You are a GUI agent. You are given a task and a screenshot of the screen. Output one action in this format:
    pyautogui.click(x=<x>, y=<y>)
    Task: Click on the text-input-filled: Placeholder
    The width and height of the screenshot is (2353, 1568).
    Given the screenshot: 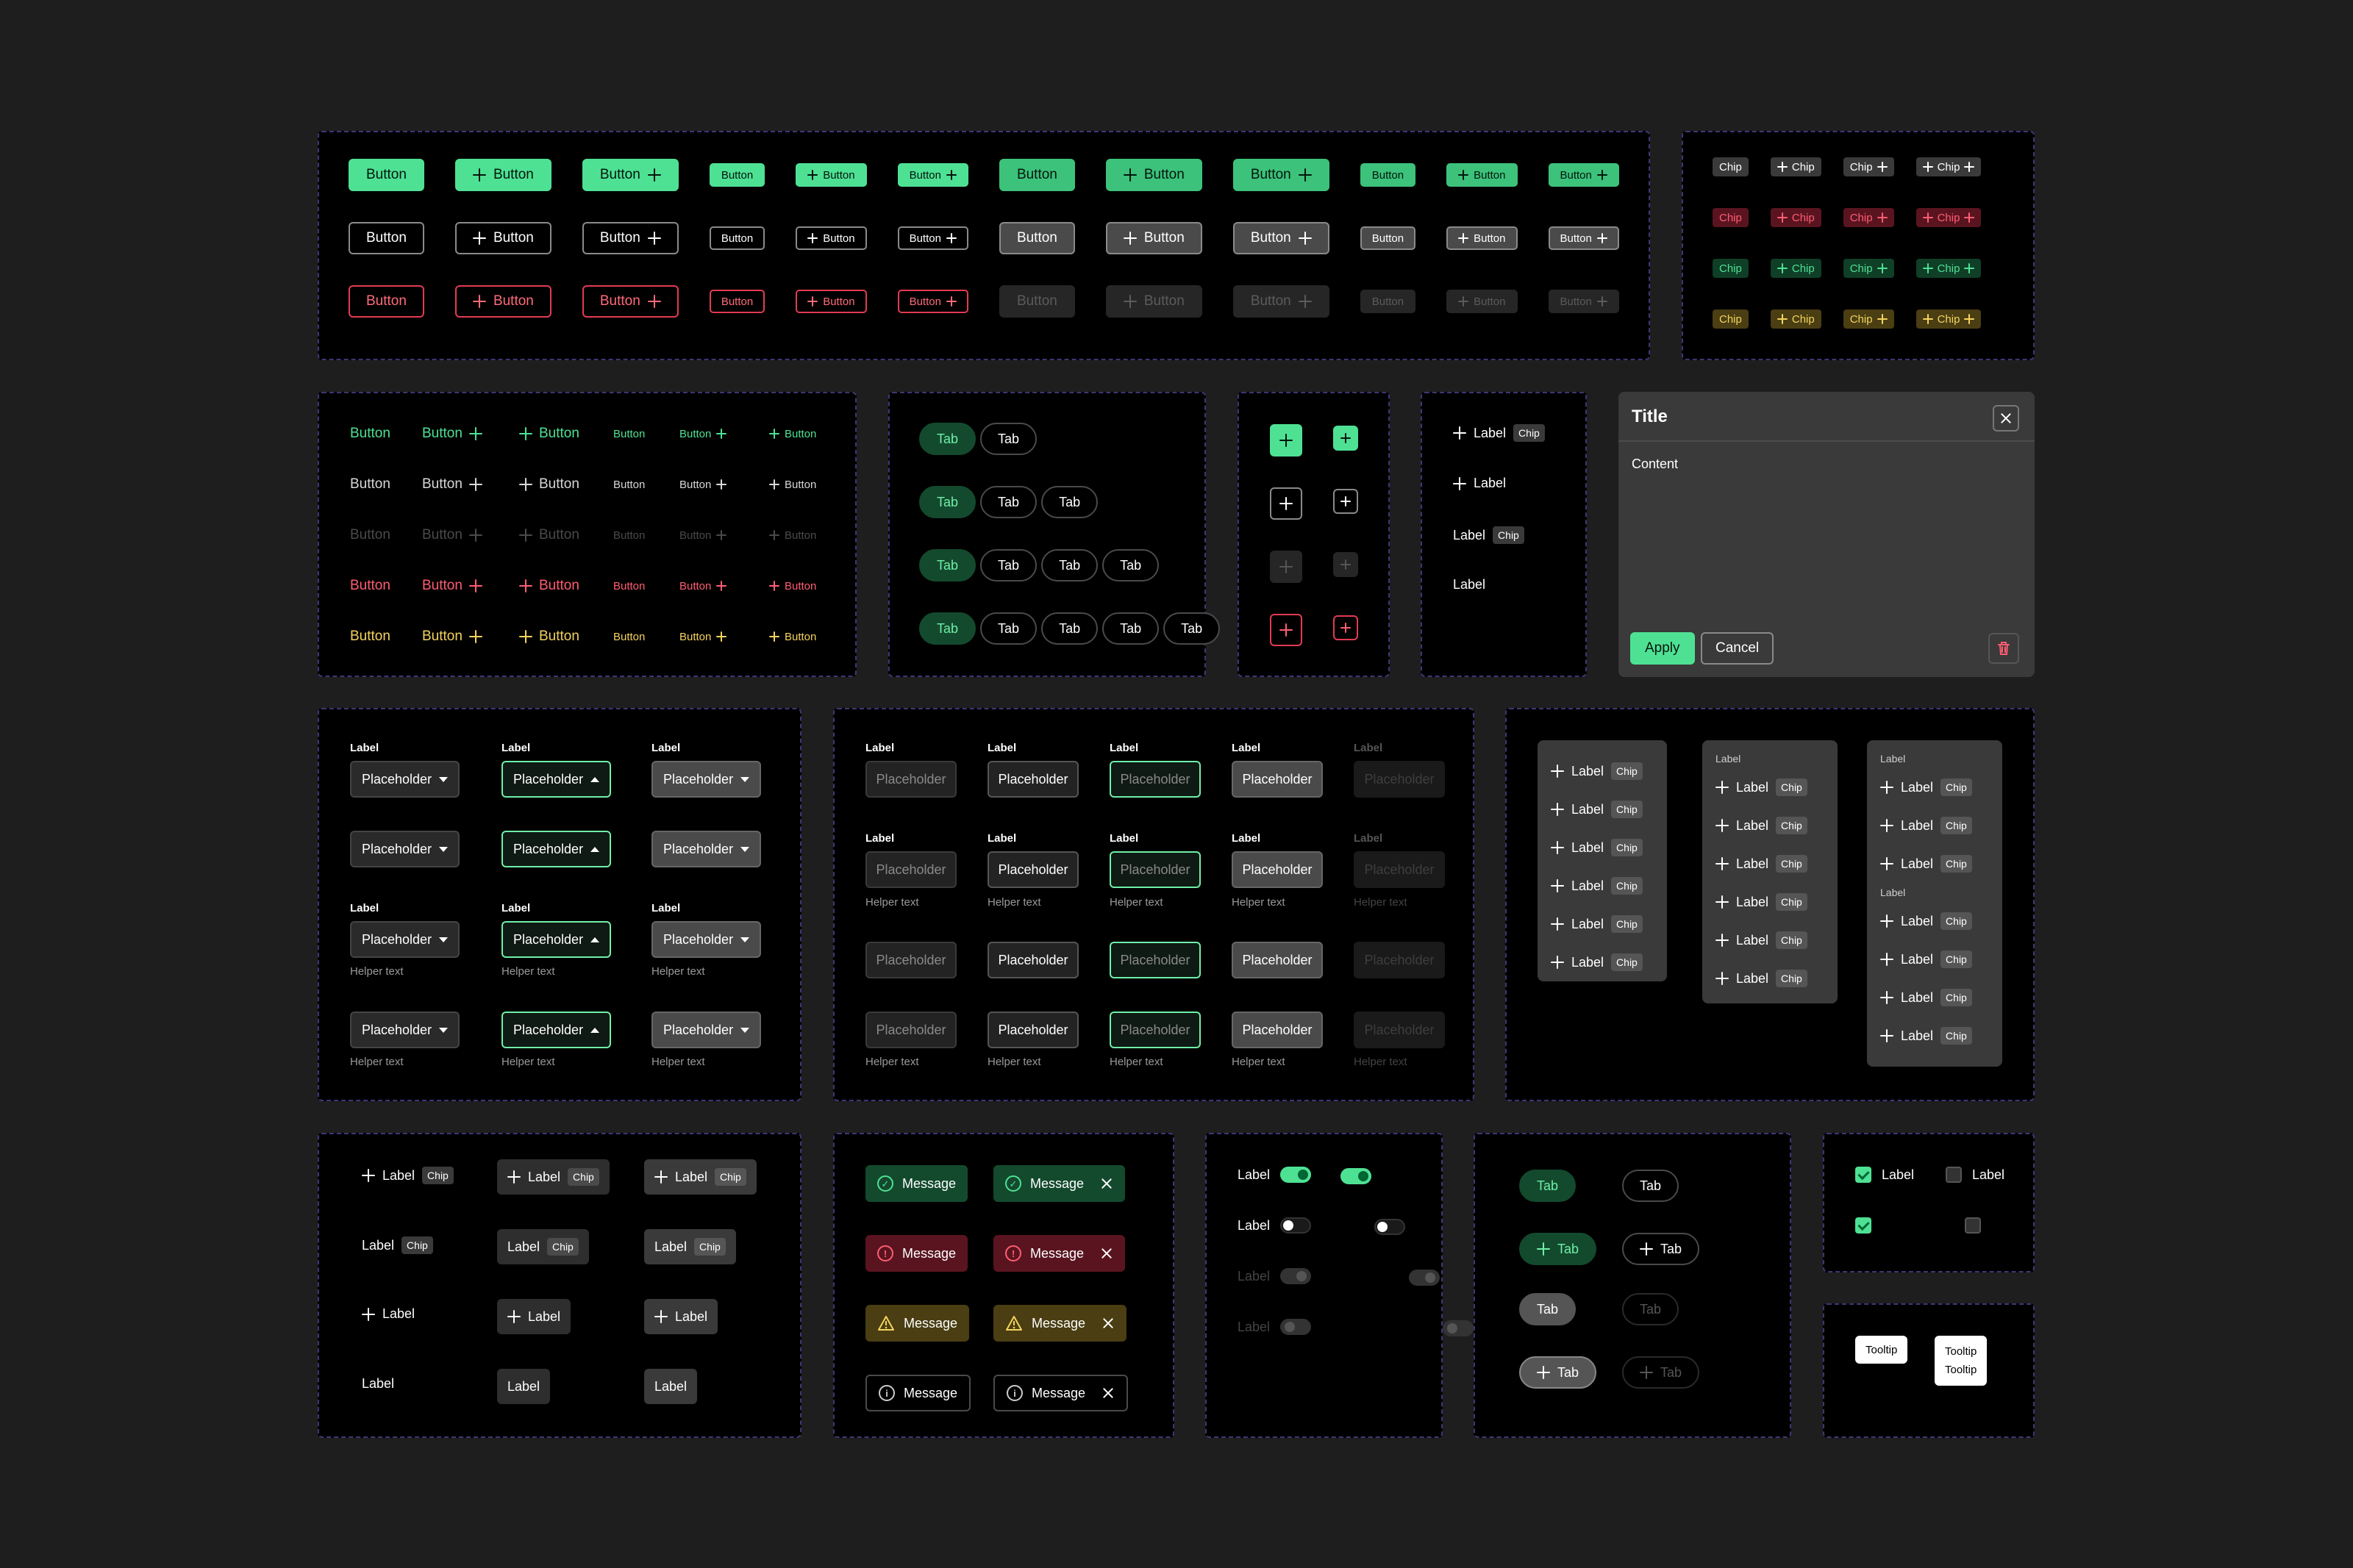 What is the action you would take?
    pyautogui.click(x=1033, y=869)
    